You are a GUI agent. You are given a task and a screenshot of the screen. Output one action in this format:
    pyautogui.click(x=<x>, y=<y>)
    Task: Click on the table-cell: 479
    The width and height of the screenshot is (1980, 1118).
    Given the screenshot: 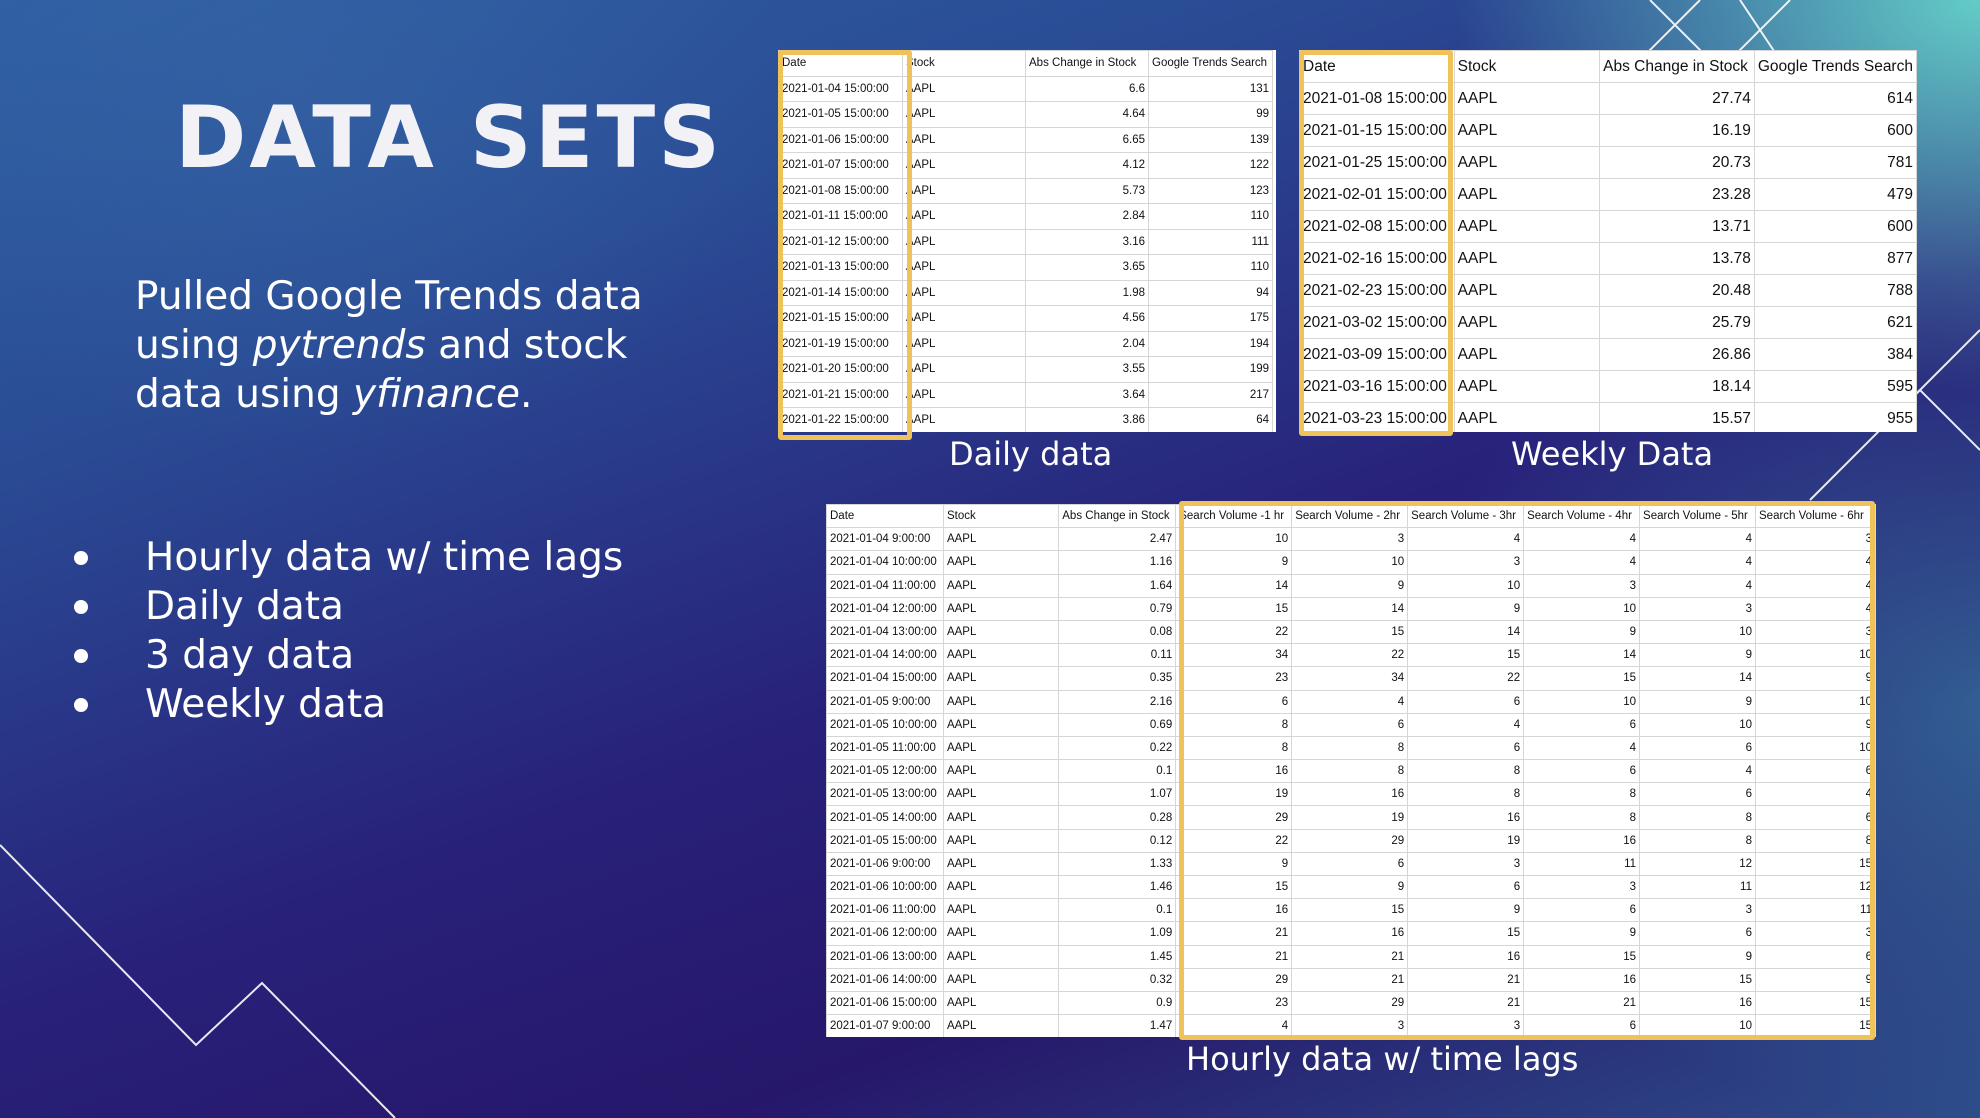 What is the action you would take?
    pyautogui.click(x=1835, y=194)
    